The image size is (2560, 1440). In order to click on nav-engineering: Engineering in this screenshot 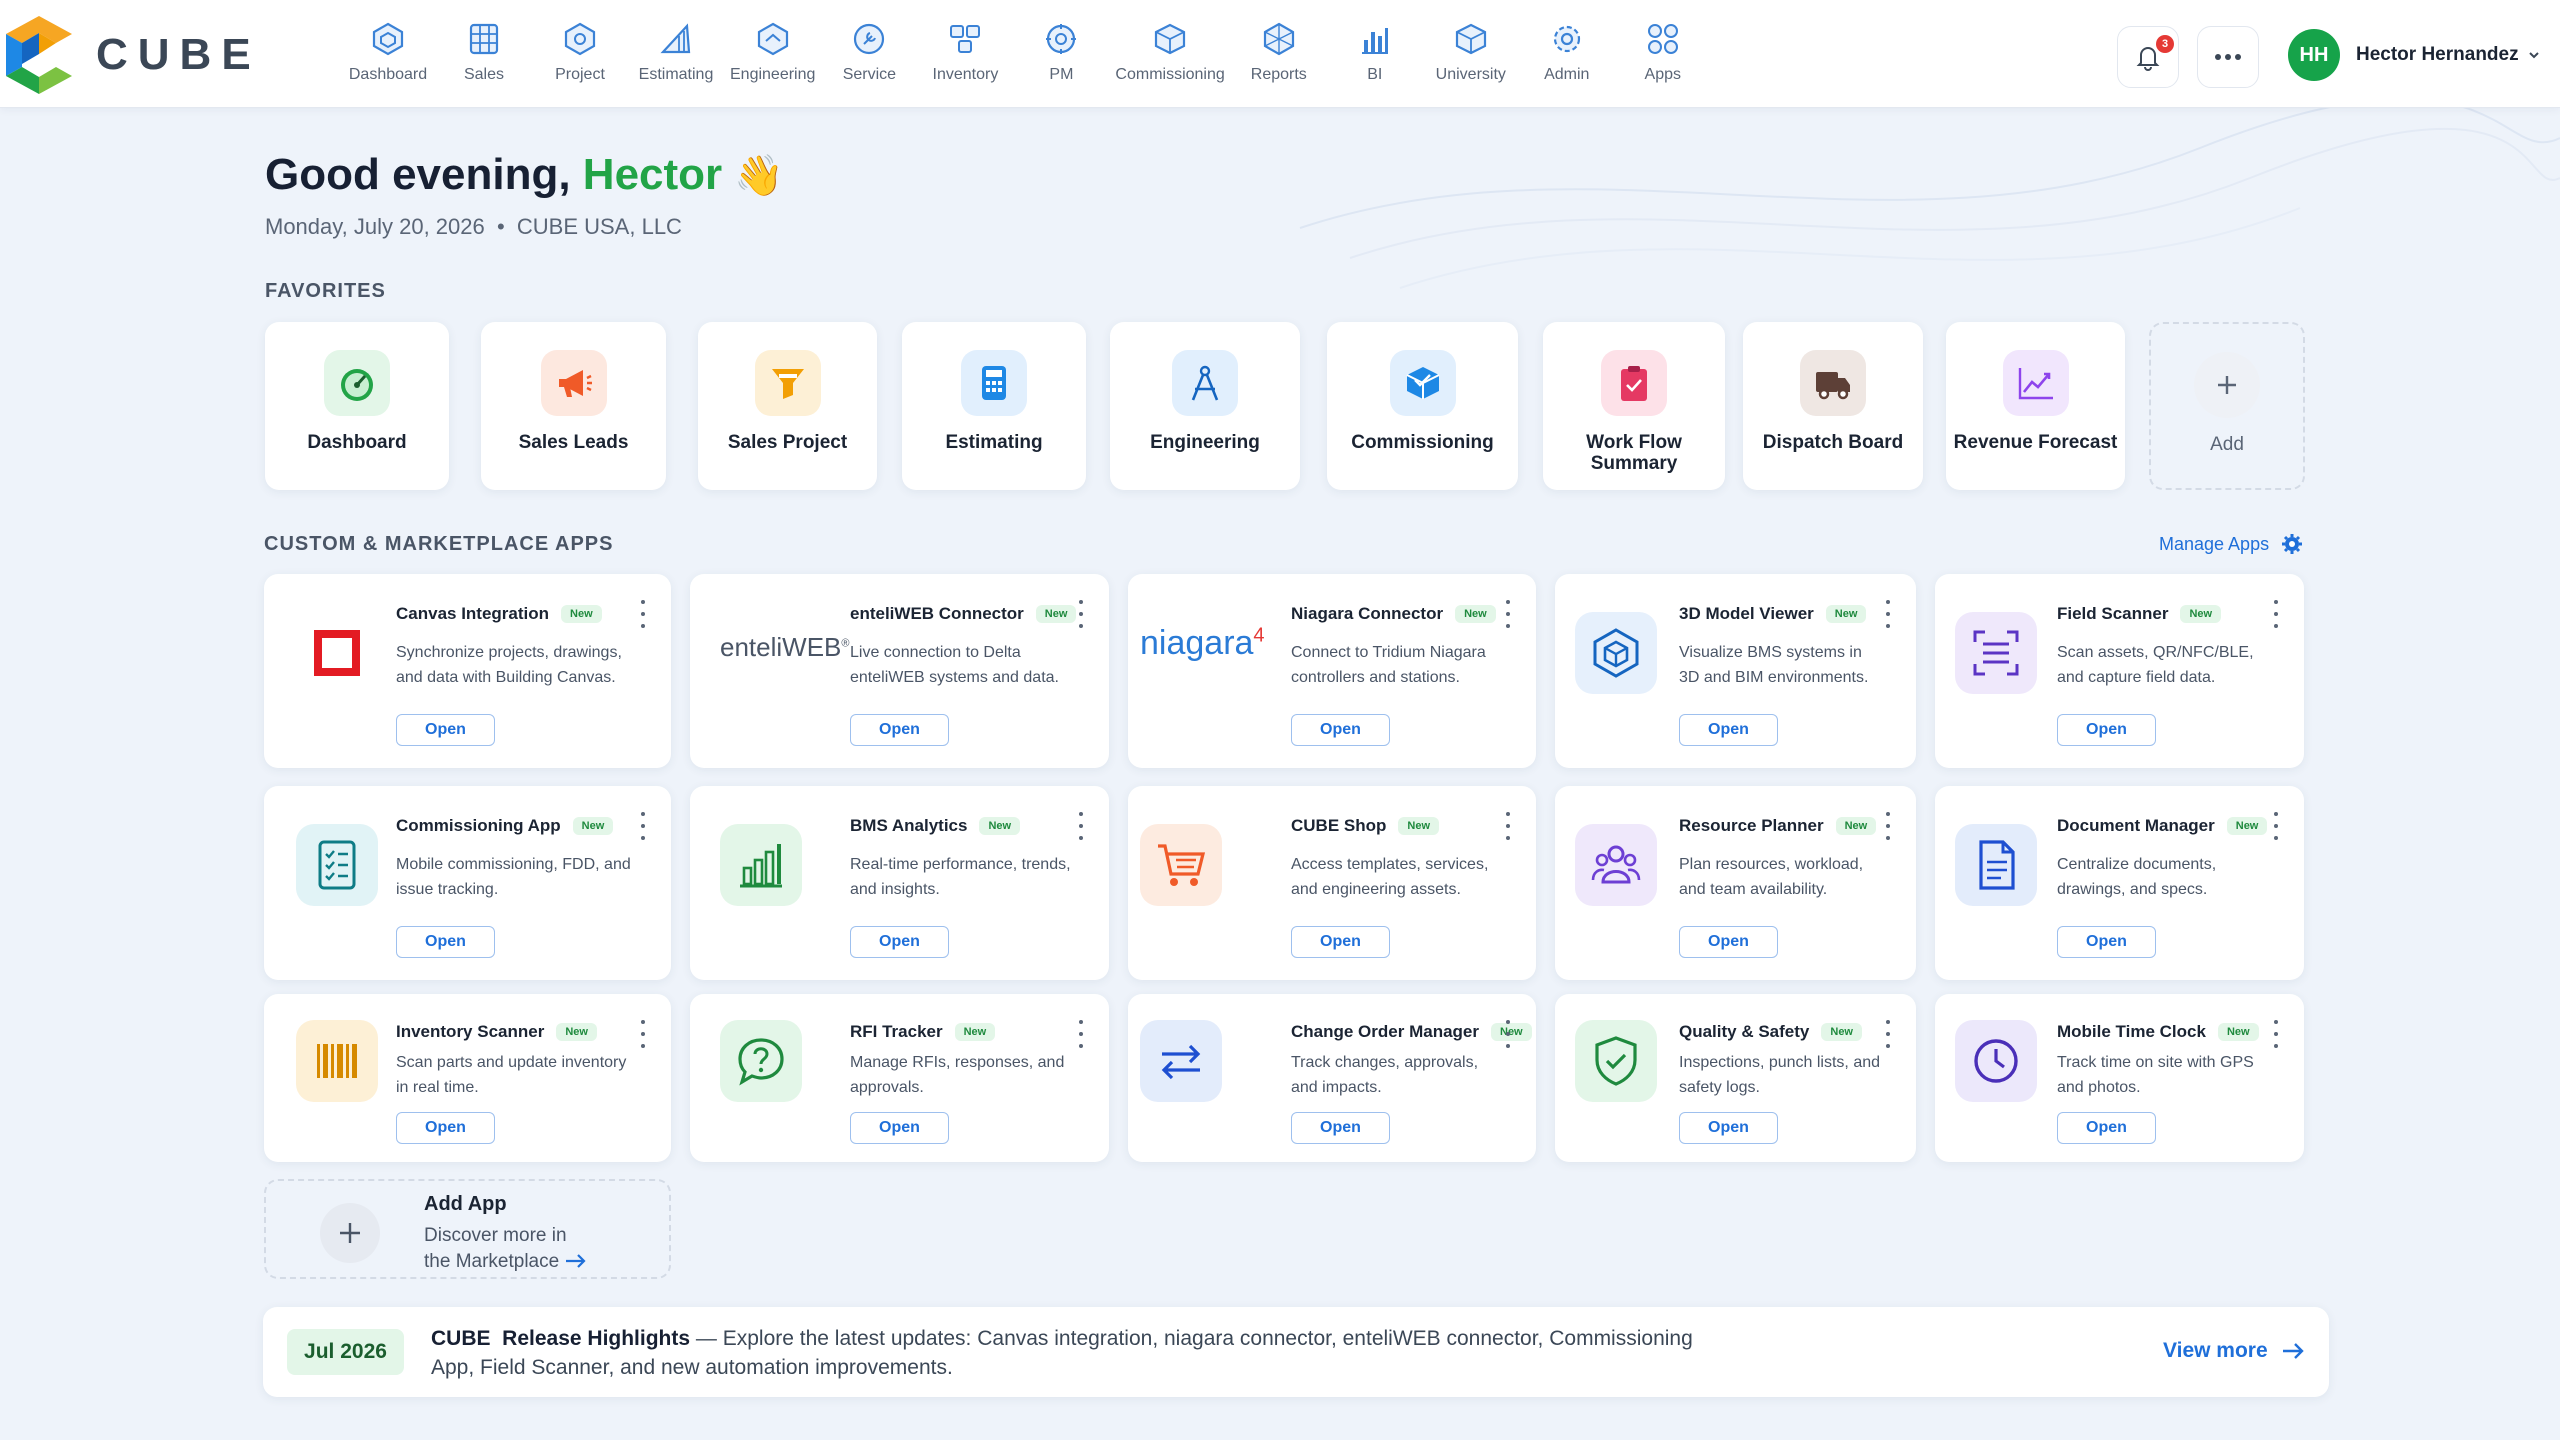, I will do `click(772, 52)`.